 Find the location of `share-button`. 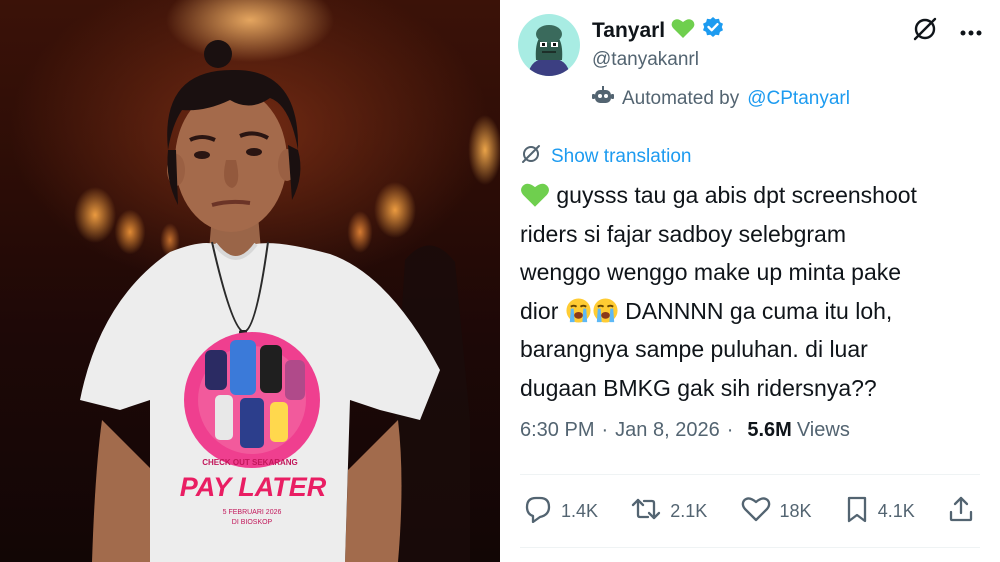

share-button is located at coordinates (961, 511).